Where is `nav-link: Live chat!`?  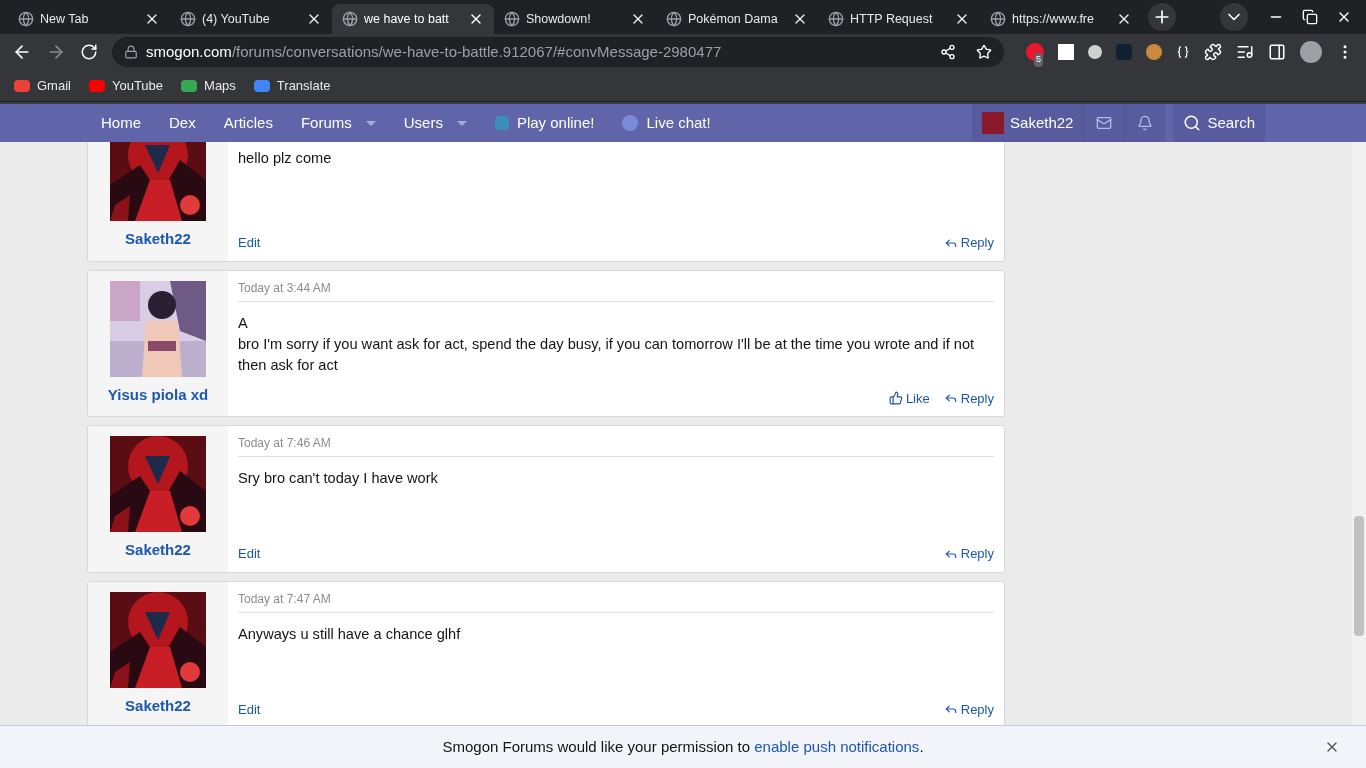 nav-link: Live chat! is located at coordinates (666, 123).